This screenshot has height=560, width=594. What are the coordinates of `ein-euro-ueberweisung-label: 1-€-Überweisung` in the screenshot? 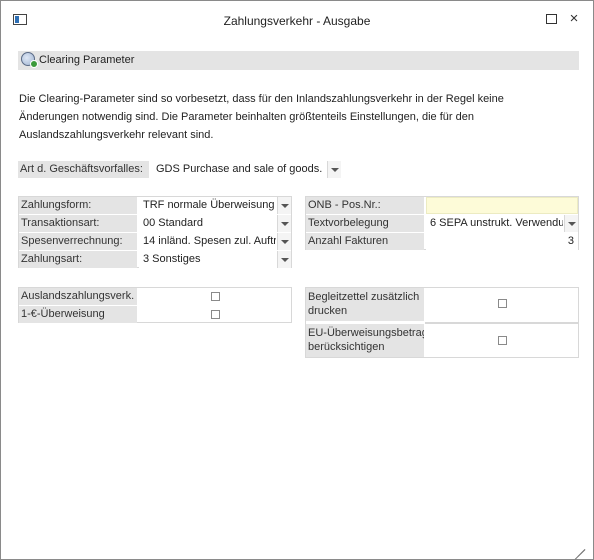 It's located at (78, 314).